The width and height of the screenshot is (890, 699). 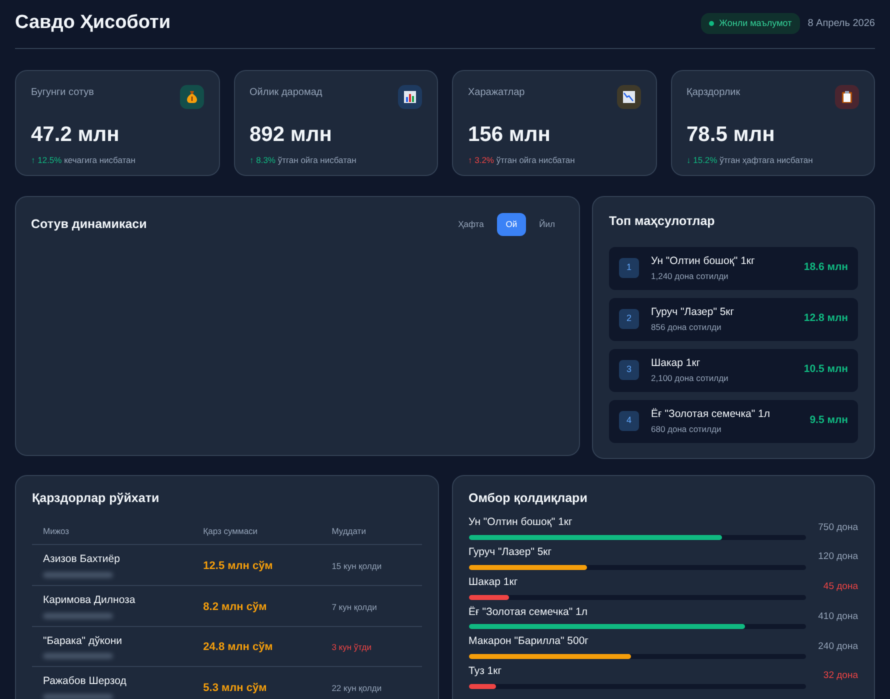 I want to click on sold-count: 680 дона сотилди, so click(x=686, y=429).